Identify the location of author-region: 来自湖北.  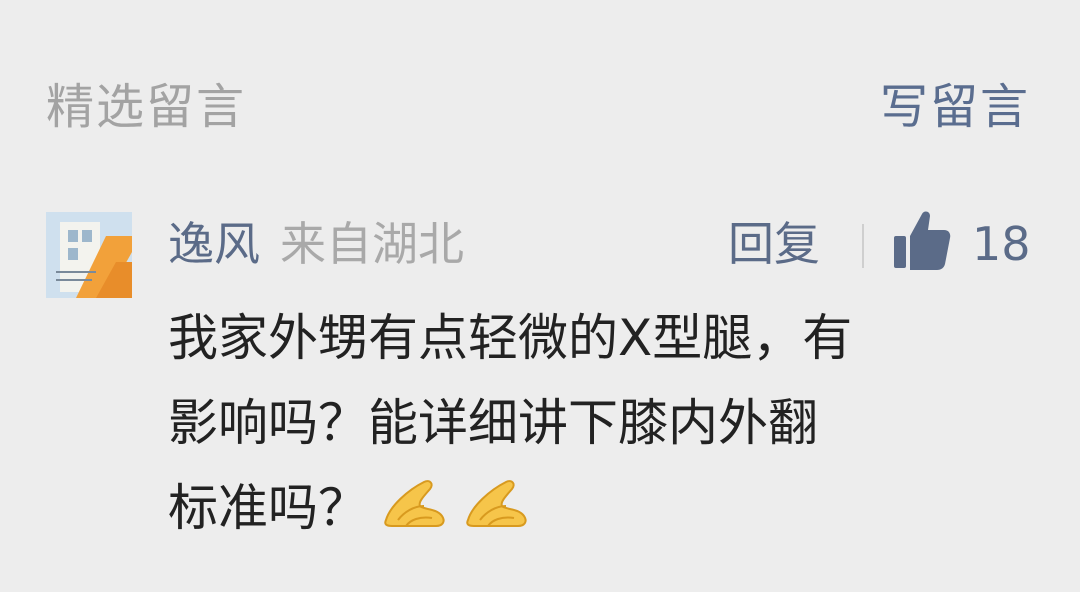
(372, 244).